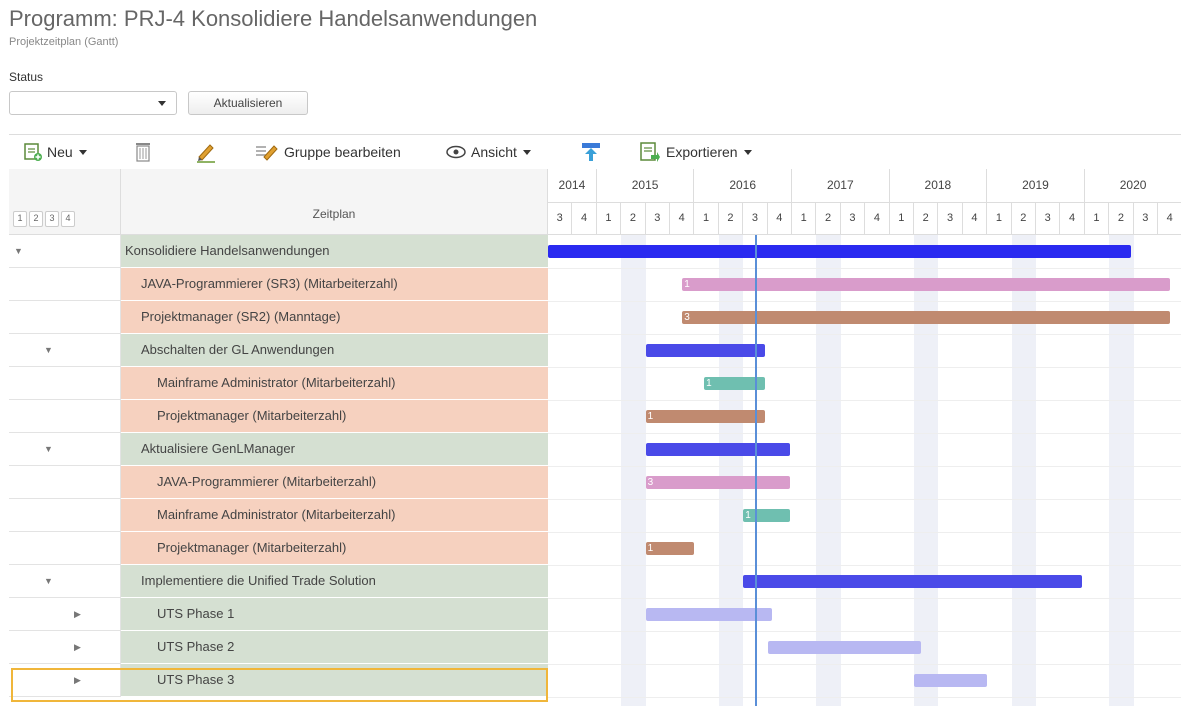 The image size is (1181, 706). What do you see at coordinates (1132, 186) in the screenshot?
I see `year-header: 2020` at bounding box center [1132, 186].